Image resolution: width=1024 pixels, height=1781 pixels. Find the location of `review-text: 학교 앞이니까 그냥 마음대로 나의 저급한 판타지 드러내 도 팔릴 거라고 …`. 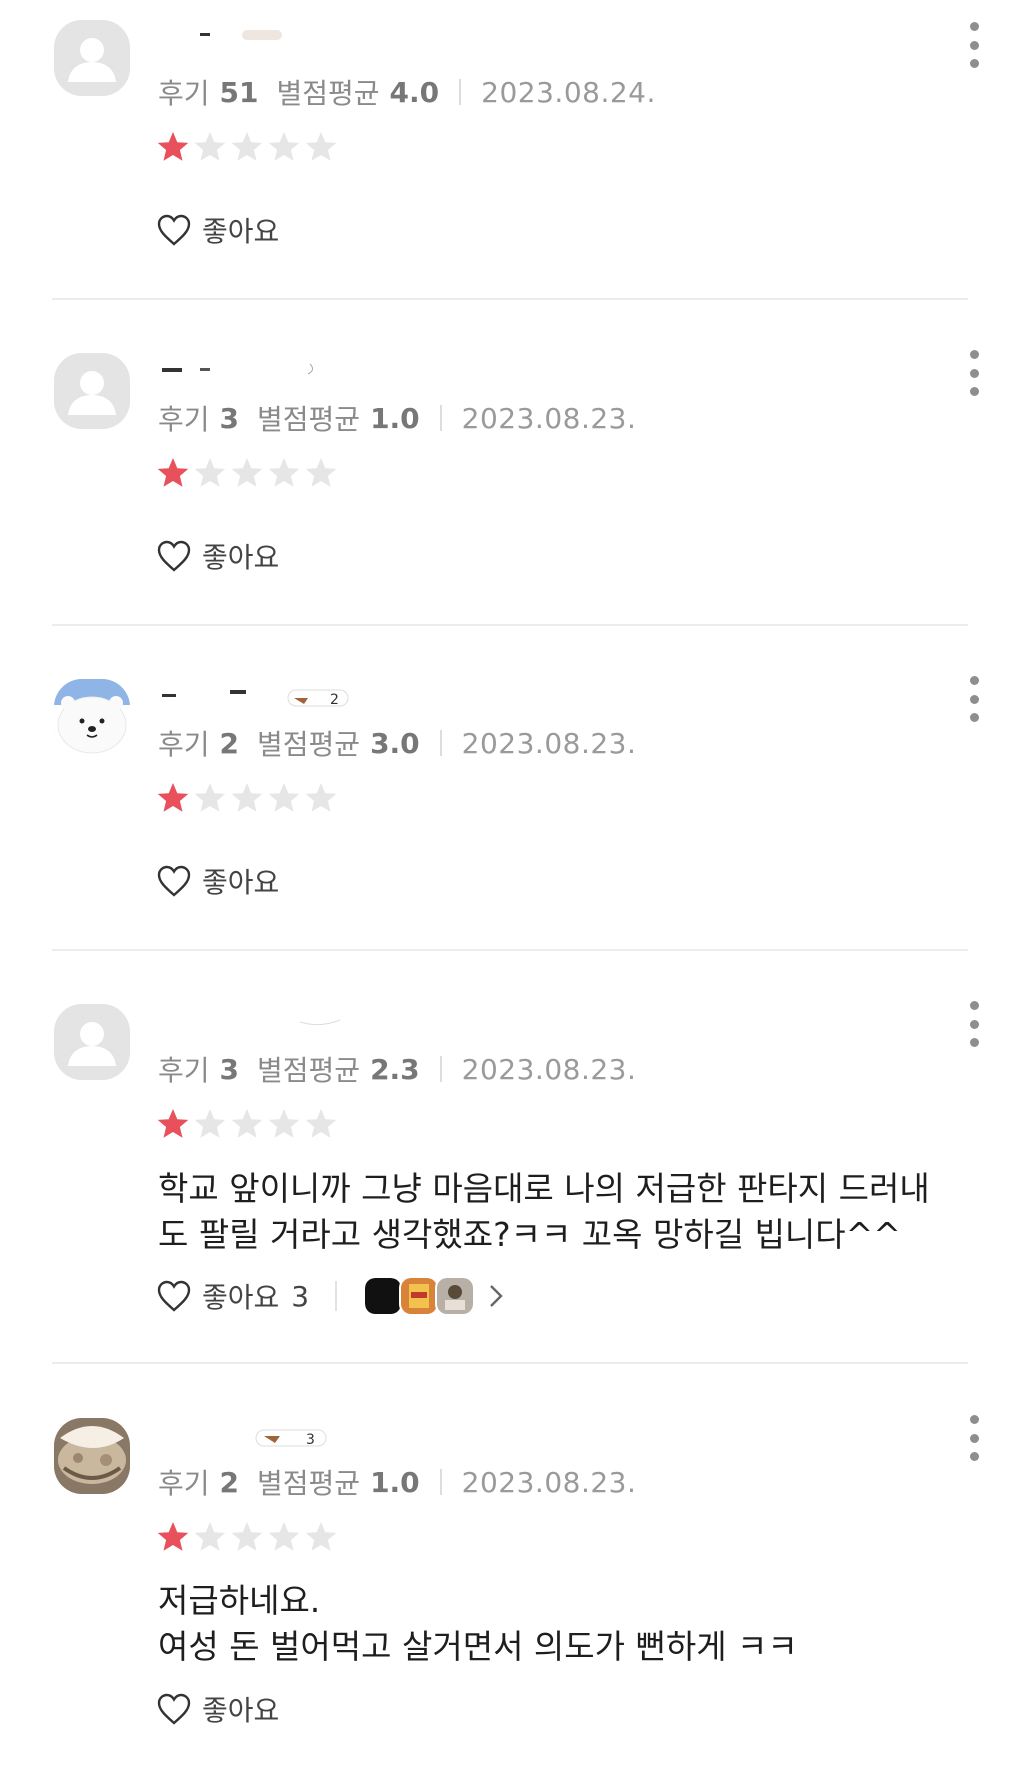

review-text: 학교 앞이니까 그냥 마음대로 나의 저급한 판타지 드러내 도 팔릴 거라고 … is located at coordinates (568, 1212).